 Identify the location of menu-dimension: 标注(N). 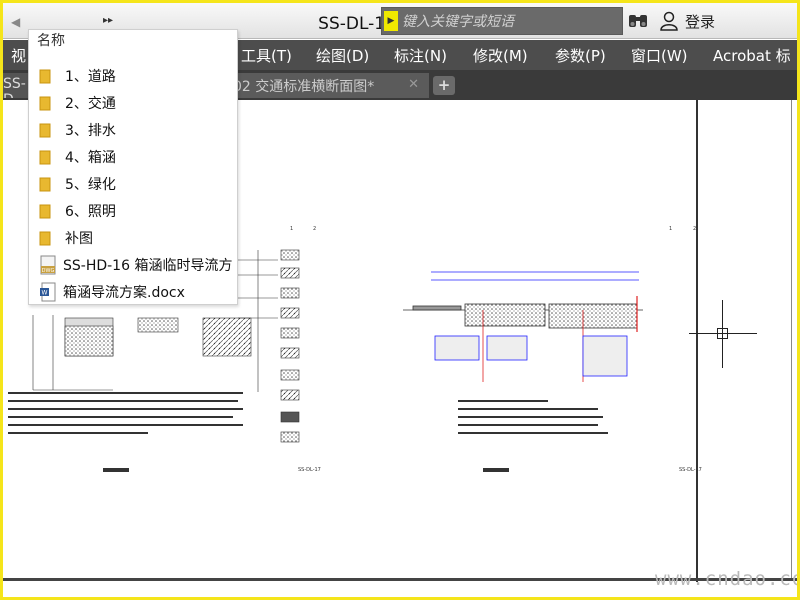
(420, 55).